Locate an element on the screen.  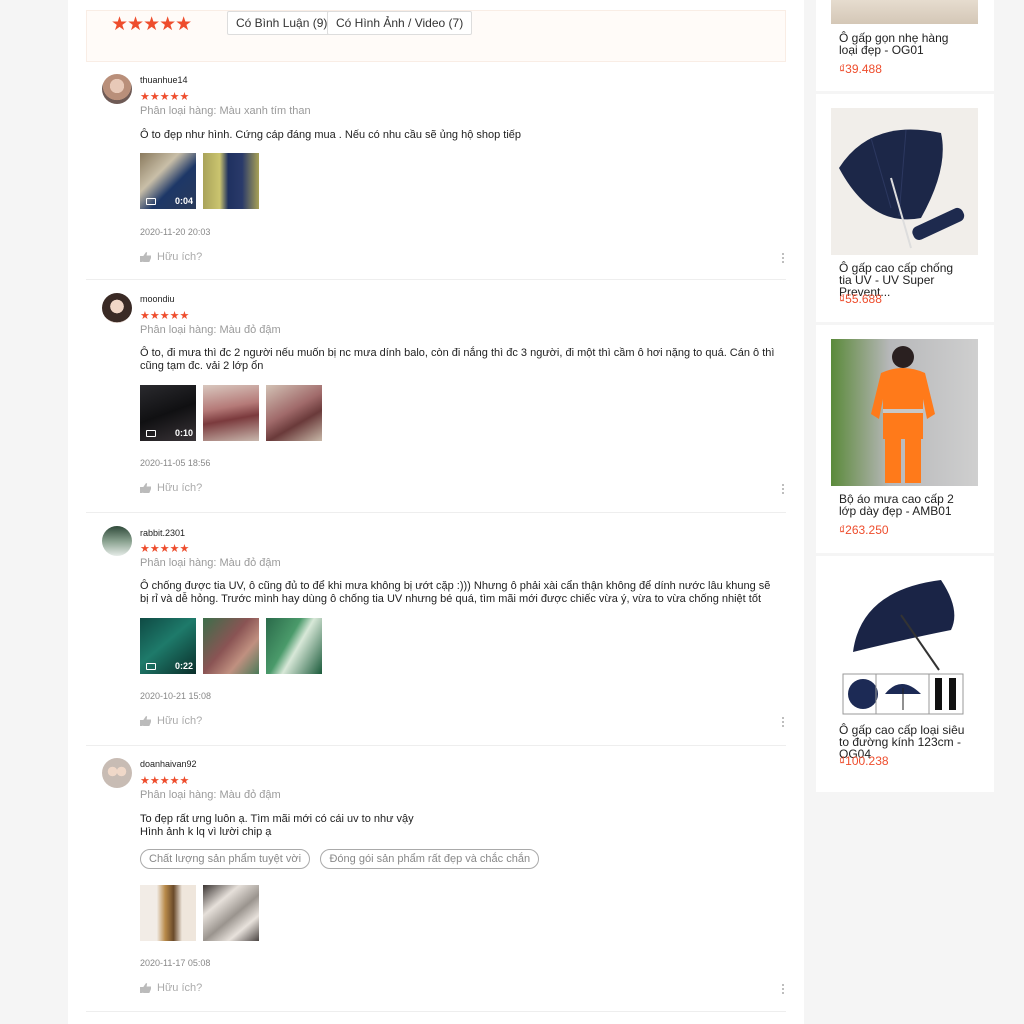
review-variation: Phân loại hàng: Màu xanh tím than is located at coordinates (225, 111).